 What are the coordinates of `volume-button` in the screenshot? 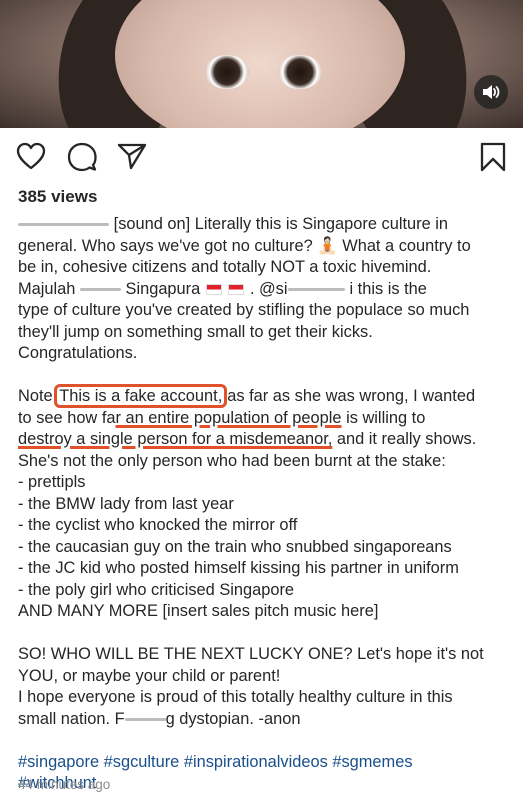 It's located at (491, 92).